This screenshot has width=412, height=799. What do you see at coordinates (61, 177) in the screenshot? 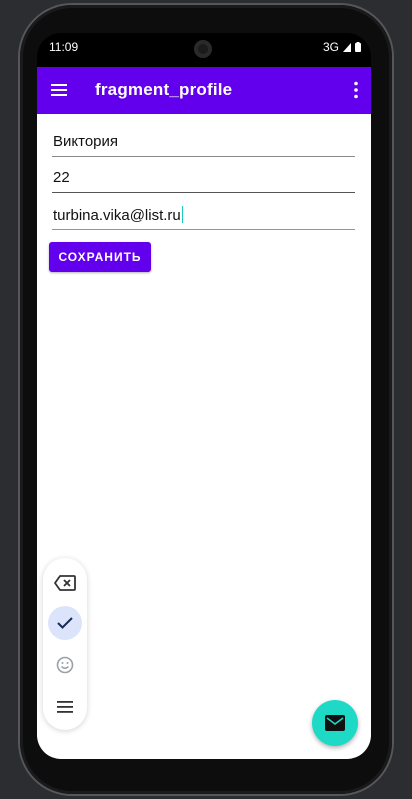
I see `age-value: 22` at bounding box center [61, 177].